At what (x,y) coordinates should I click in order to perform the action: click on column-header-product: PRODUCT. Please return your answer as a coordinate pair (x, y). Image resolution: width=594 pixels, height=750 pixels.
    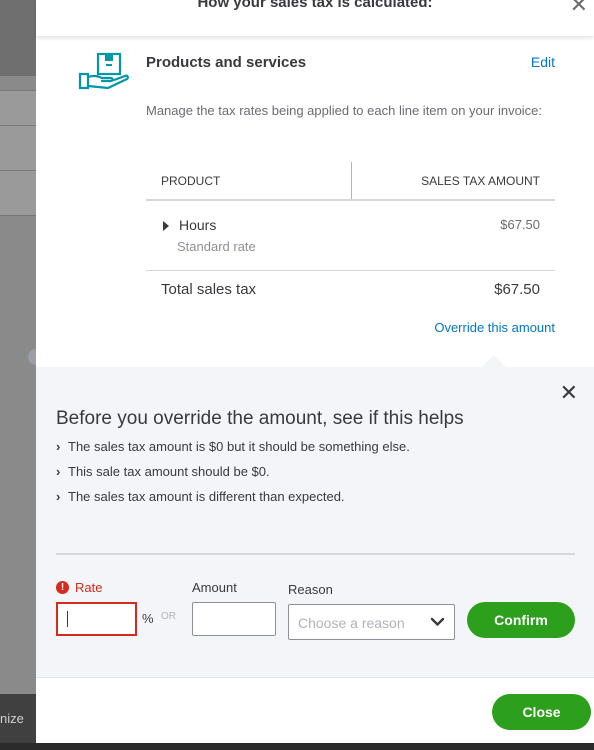
    Looking at the image, I should click on (191, 181).